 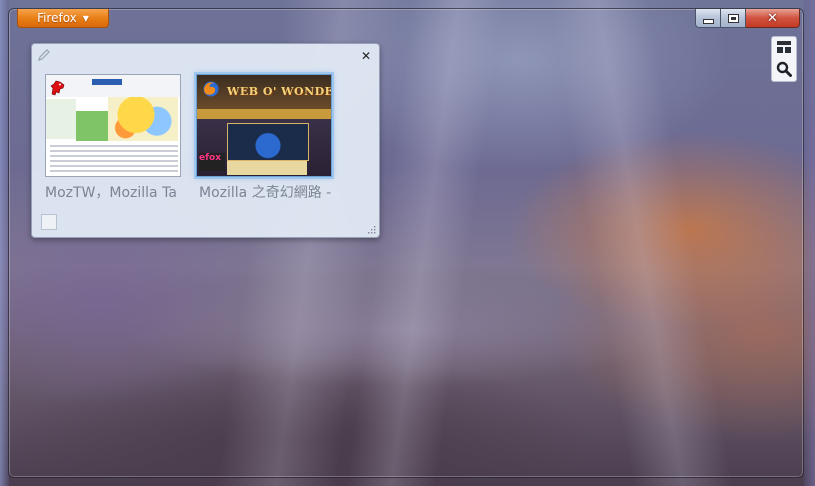 I want to click on firefox-menu-label: Firefox, so click(x=57, y=18).